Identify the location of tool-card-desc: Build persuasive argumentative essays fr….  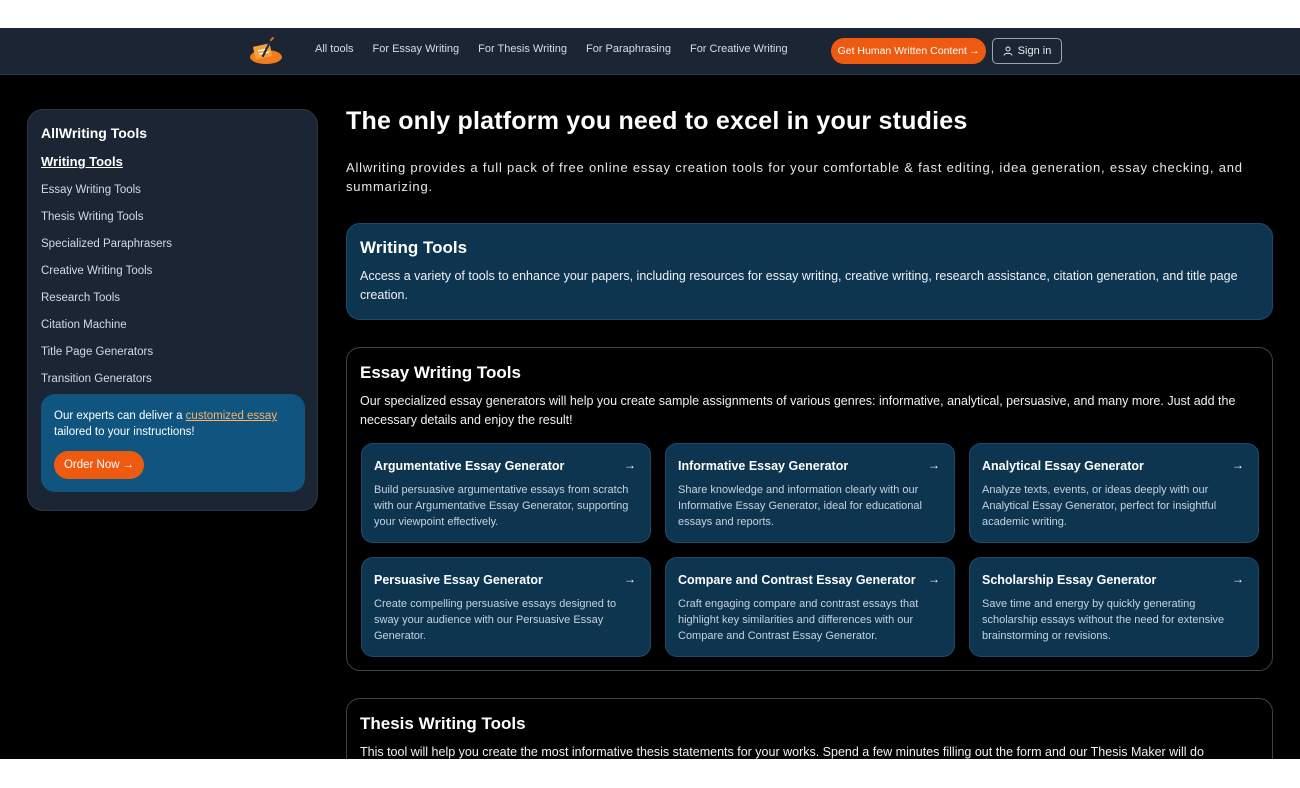
(501, 506).